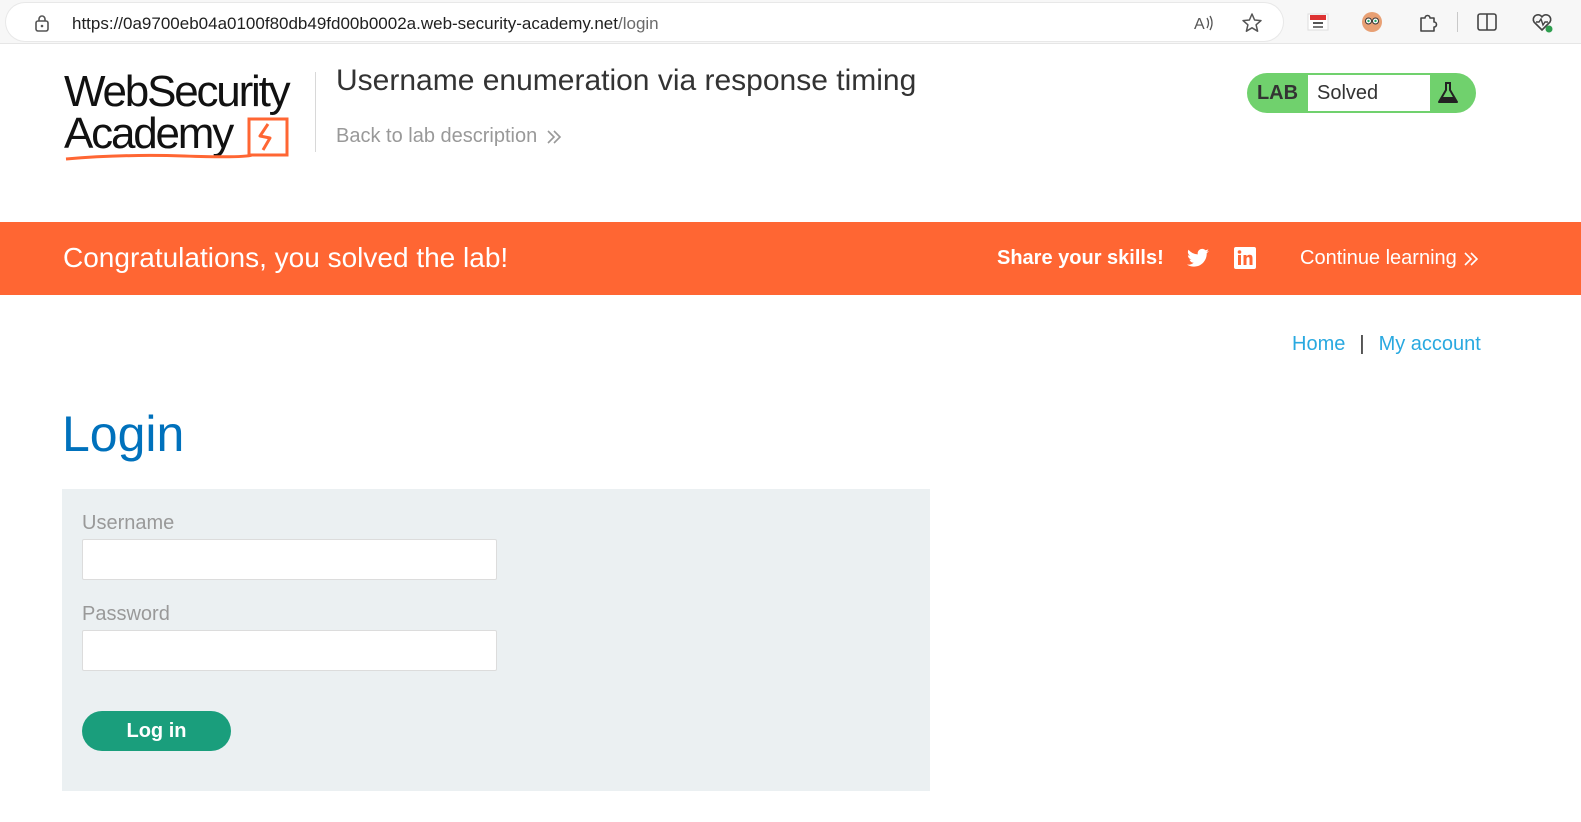 Image resolution: width=1581 pixels, height=822 pixels. What do you see at coordinates (1430, 344) in the screenshot?
I see `my-account-link: My account` at bounding box center [1430, 344].